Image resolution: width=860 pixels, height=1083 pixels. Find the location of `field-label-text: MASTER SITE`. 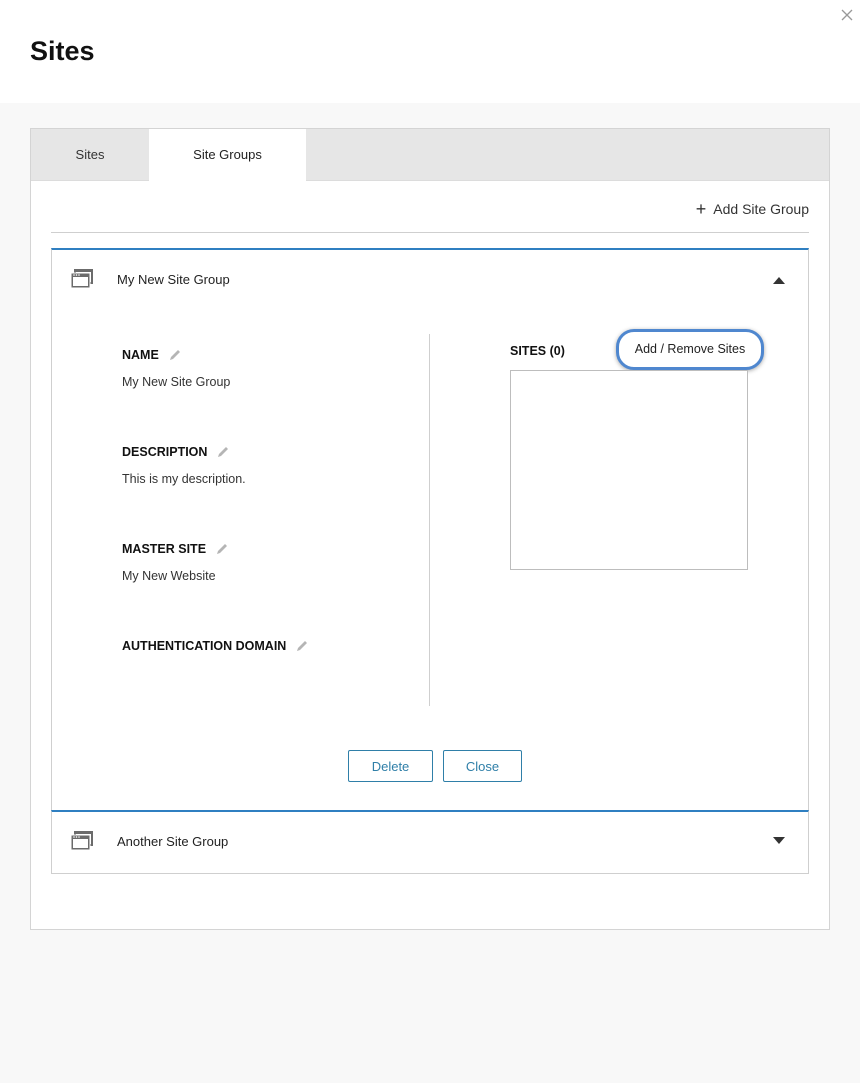

field-label-text: MASTER SITE is located at coordinates (164, 549).